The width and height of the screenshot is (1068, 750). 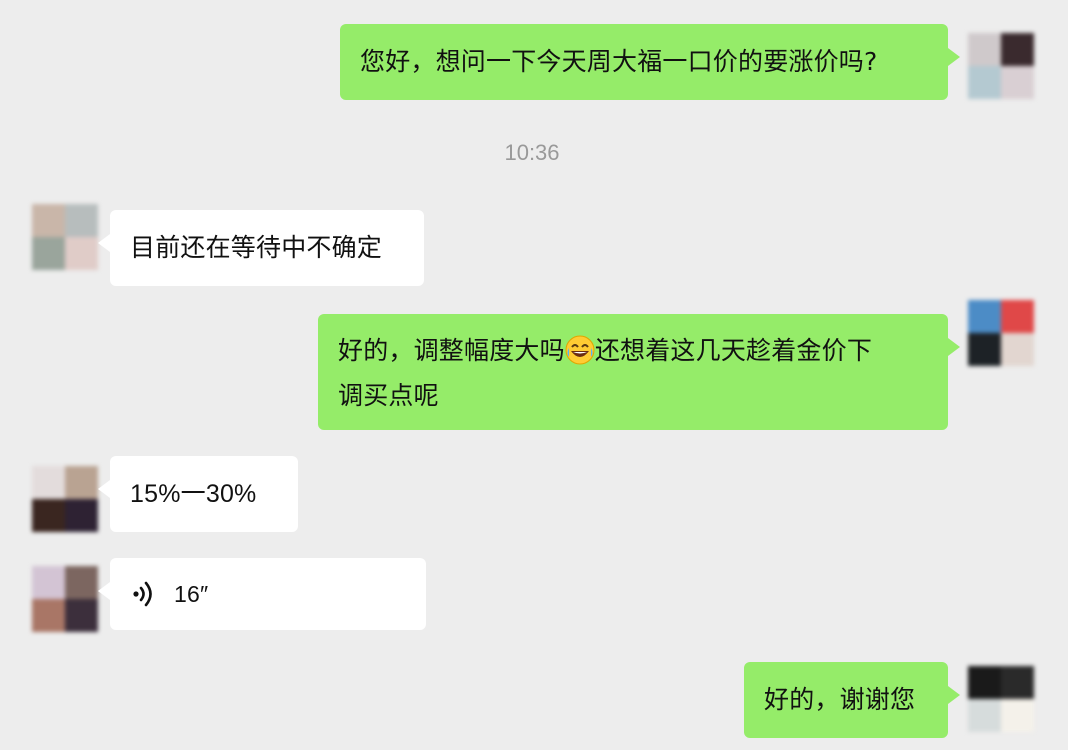 I want to click on message-bubble-sent: 好的，调整幅度大吗 还想着这几天趁着金价下 调买点呢, so click(x=639, y=372).